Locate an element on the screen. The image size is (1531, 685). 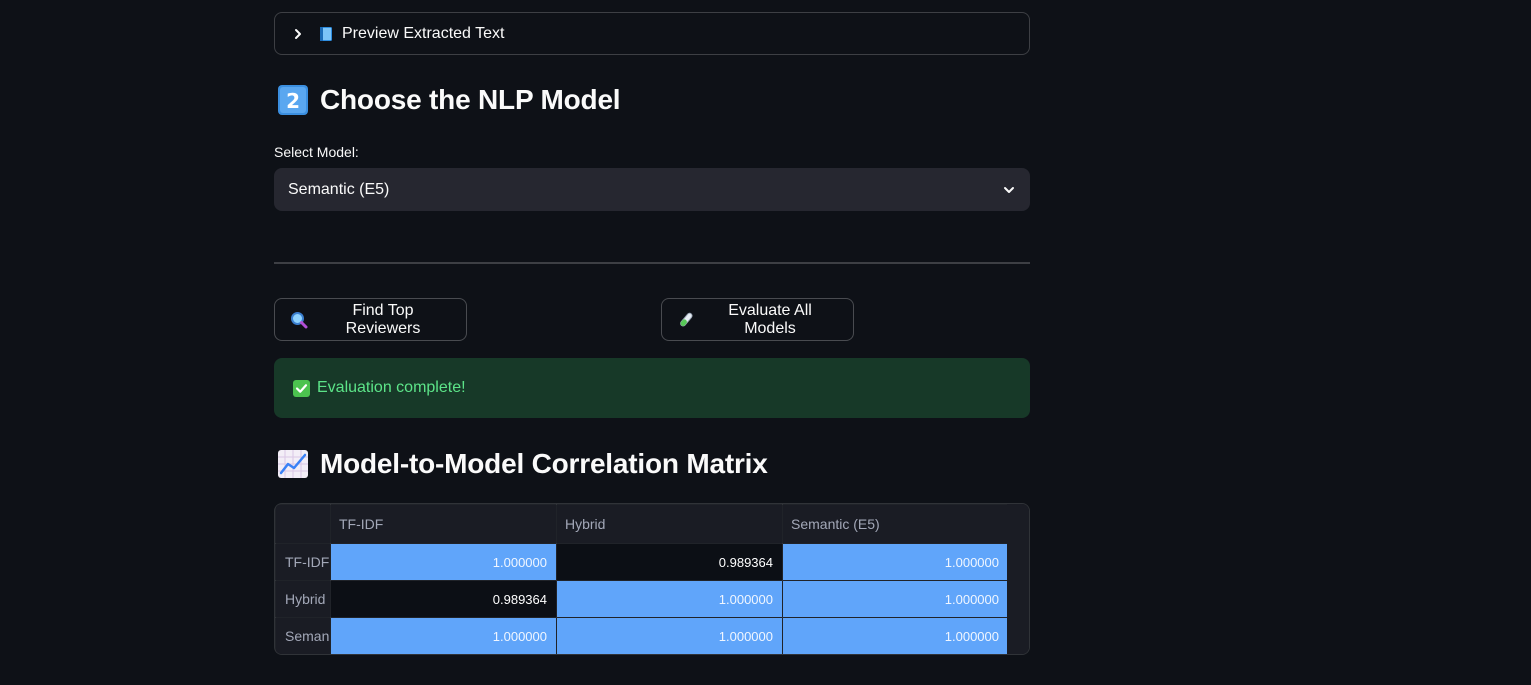
table-row: Seman 1.000000 1.000000 1.000000 is located at coordinates (642, 635).